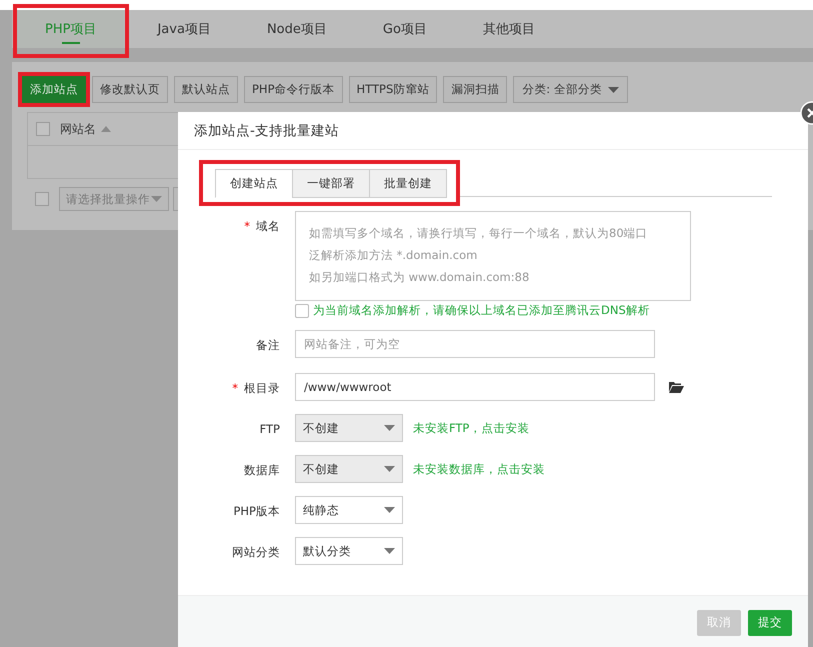  I want to click on folder-icon, so click(676, 387).